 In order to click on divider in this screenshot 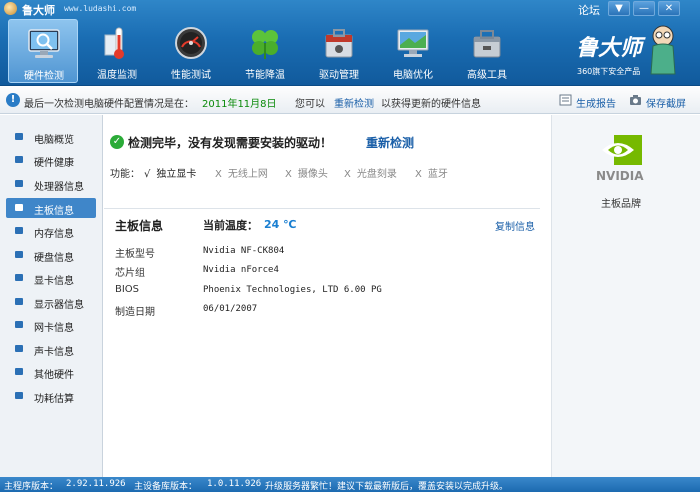, I will do `click(322, 208)`.